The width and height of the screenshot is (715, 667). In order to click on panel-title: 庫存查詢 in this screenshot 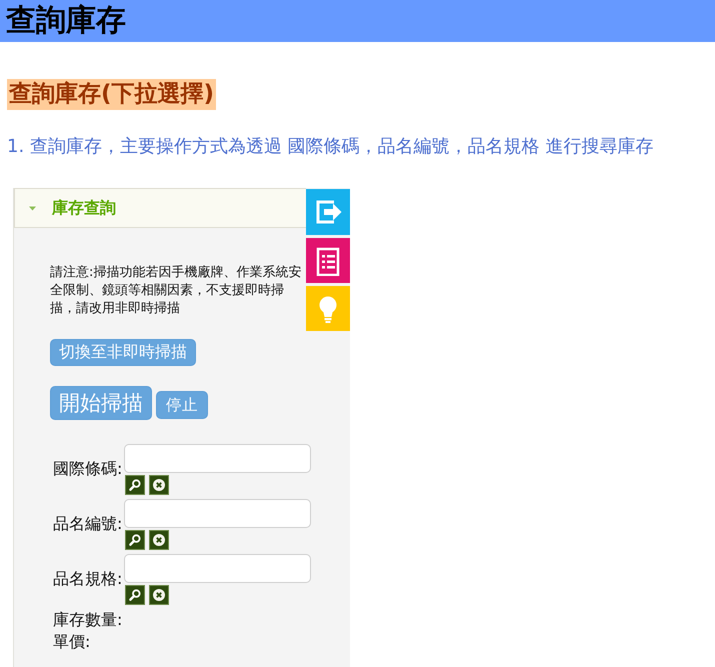, I will do `click(84, 208)`.